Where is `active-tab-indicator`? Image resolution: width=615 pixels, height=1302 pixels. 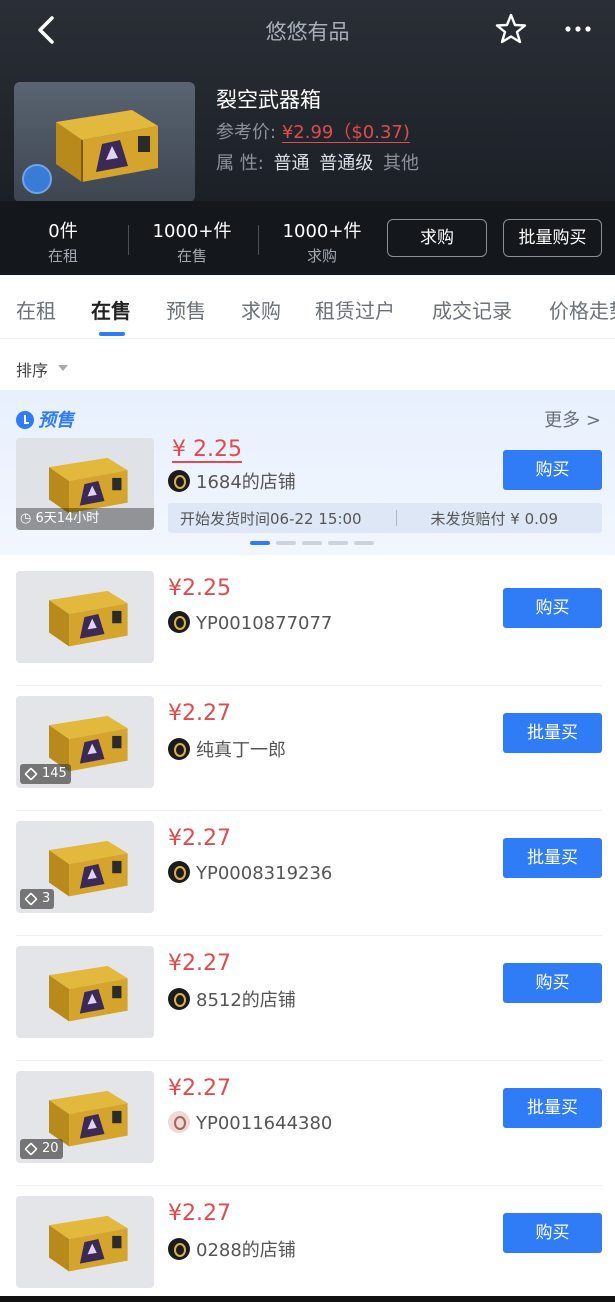
active-tab-indicator is located at coordinates (112, 334).